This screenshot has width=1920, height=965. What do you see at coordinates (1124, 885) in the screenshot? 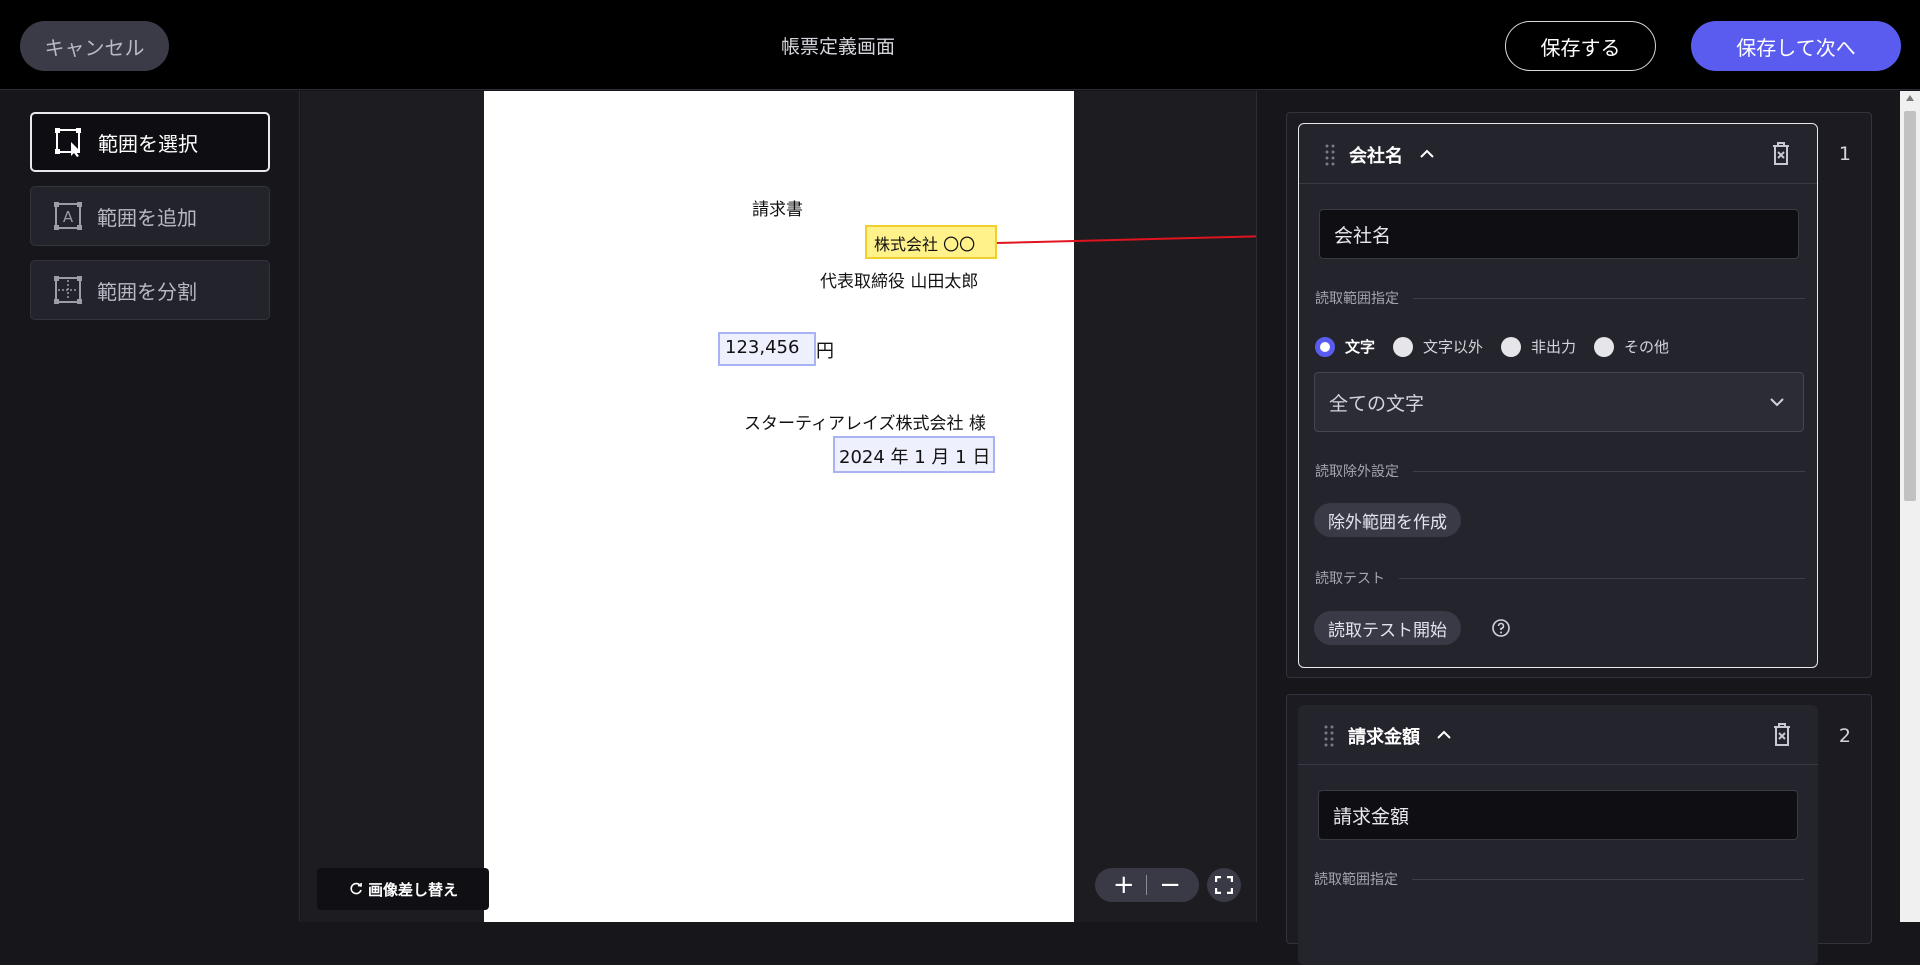
I see `zoom-in-button: +` at bounding box center [1124, 885].